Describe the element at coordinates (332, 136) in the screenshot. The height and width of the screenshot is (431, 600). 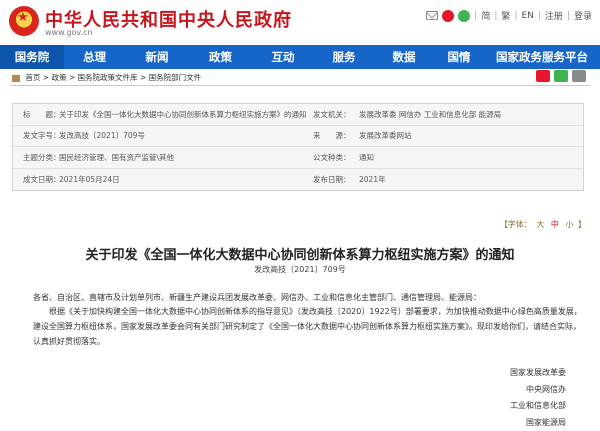
I see `source-label: 来 源：` at that location.